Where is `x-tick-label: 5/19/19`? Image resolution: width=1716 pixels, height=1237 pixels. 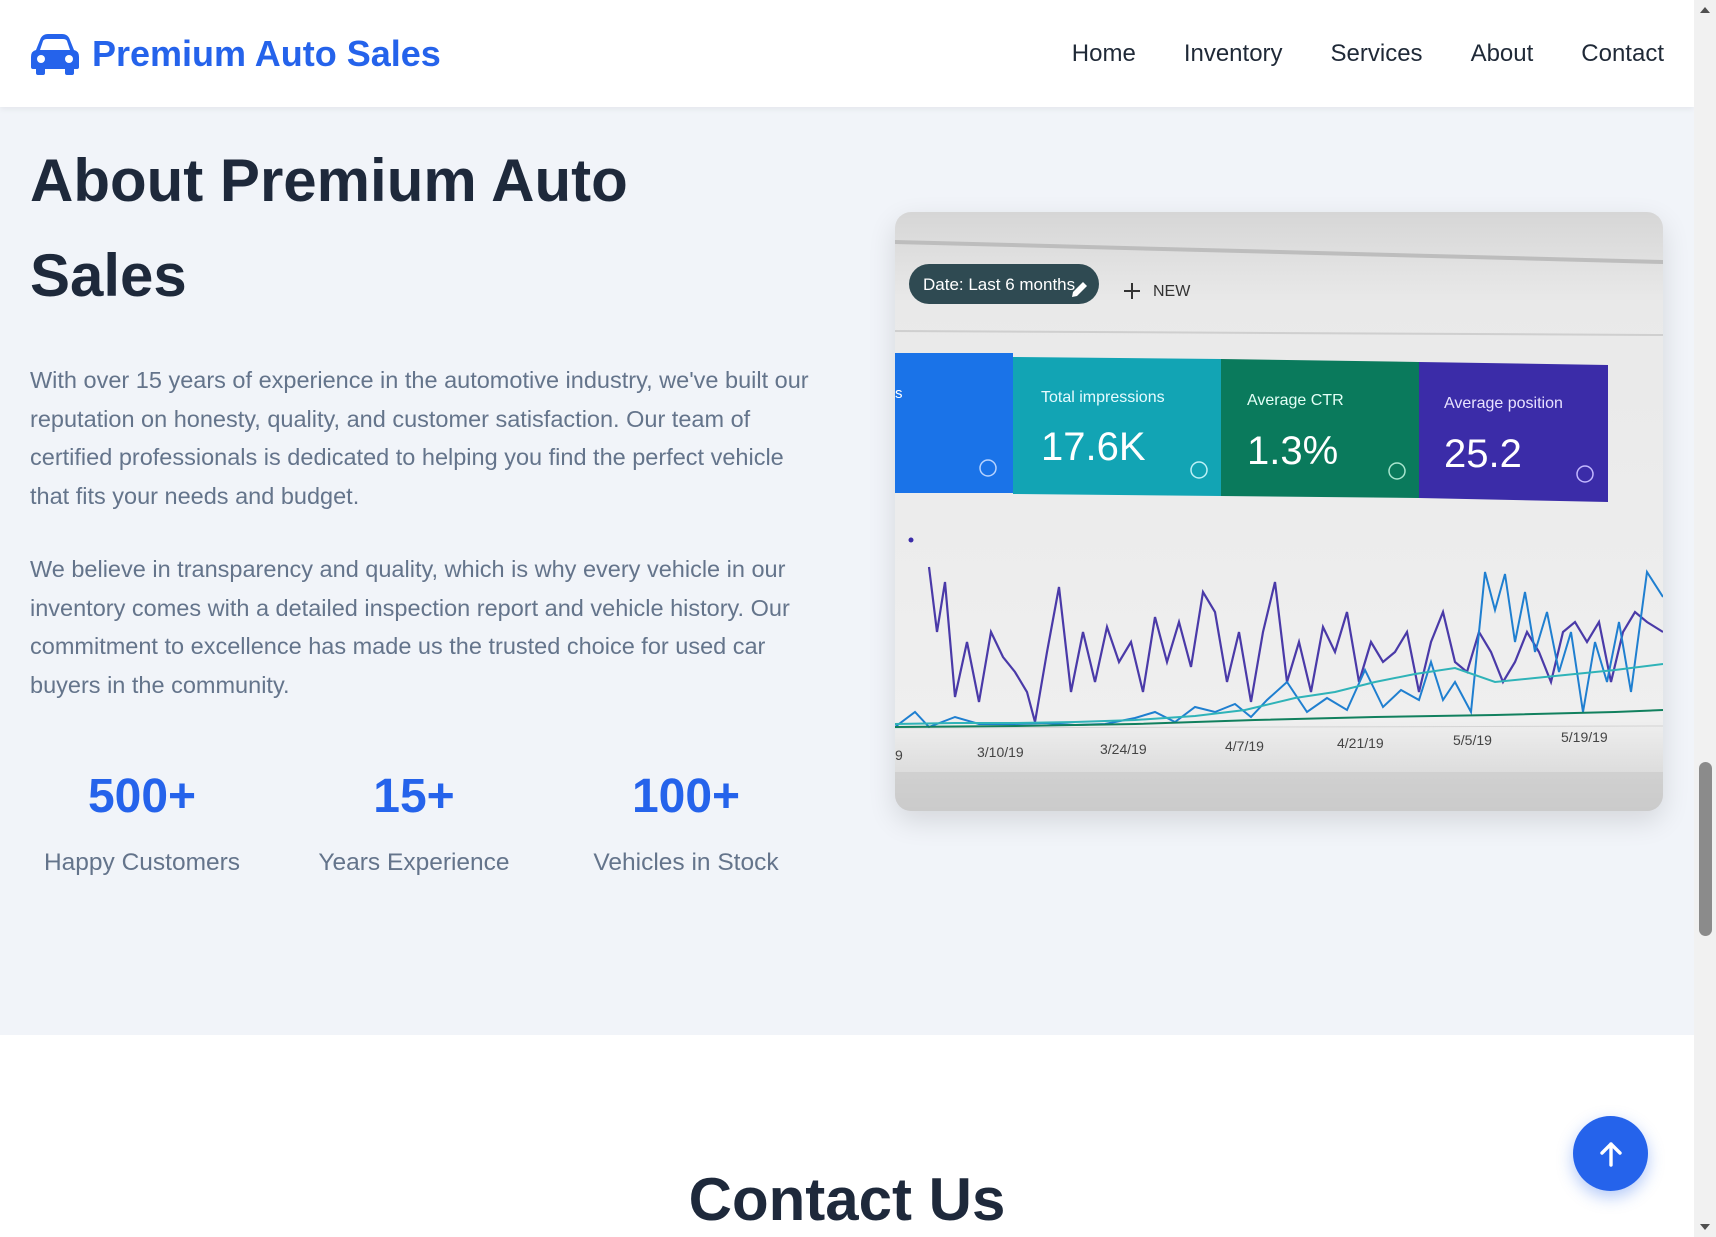 x-tick-label: 5/19/19 is located at coordinates (1584, 737).